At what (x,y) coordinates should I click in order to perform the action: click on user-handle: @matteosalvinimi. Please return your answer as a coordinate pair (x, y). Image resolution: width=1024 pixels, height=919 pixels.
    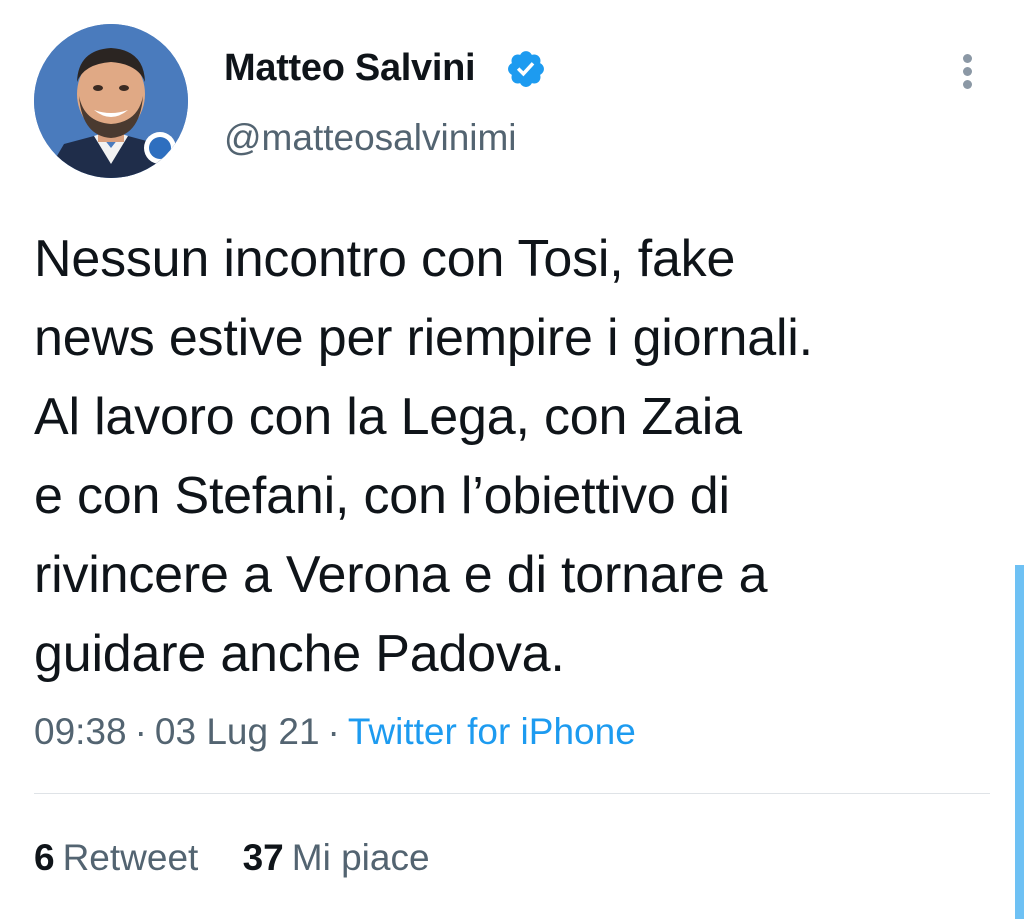
    Looking at the image, I should click on (370, 138).